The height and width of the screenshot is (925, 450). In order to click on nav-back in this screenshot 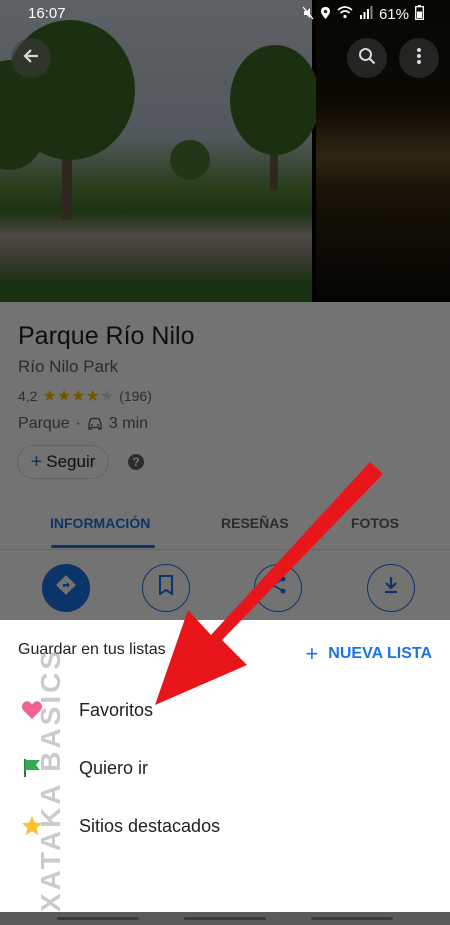, I will do `click(352, 918)`.